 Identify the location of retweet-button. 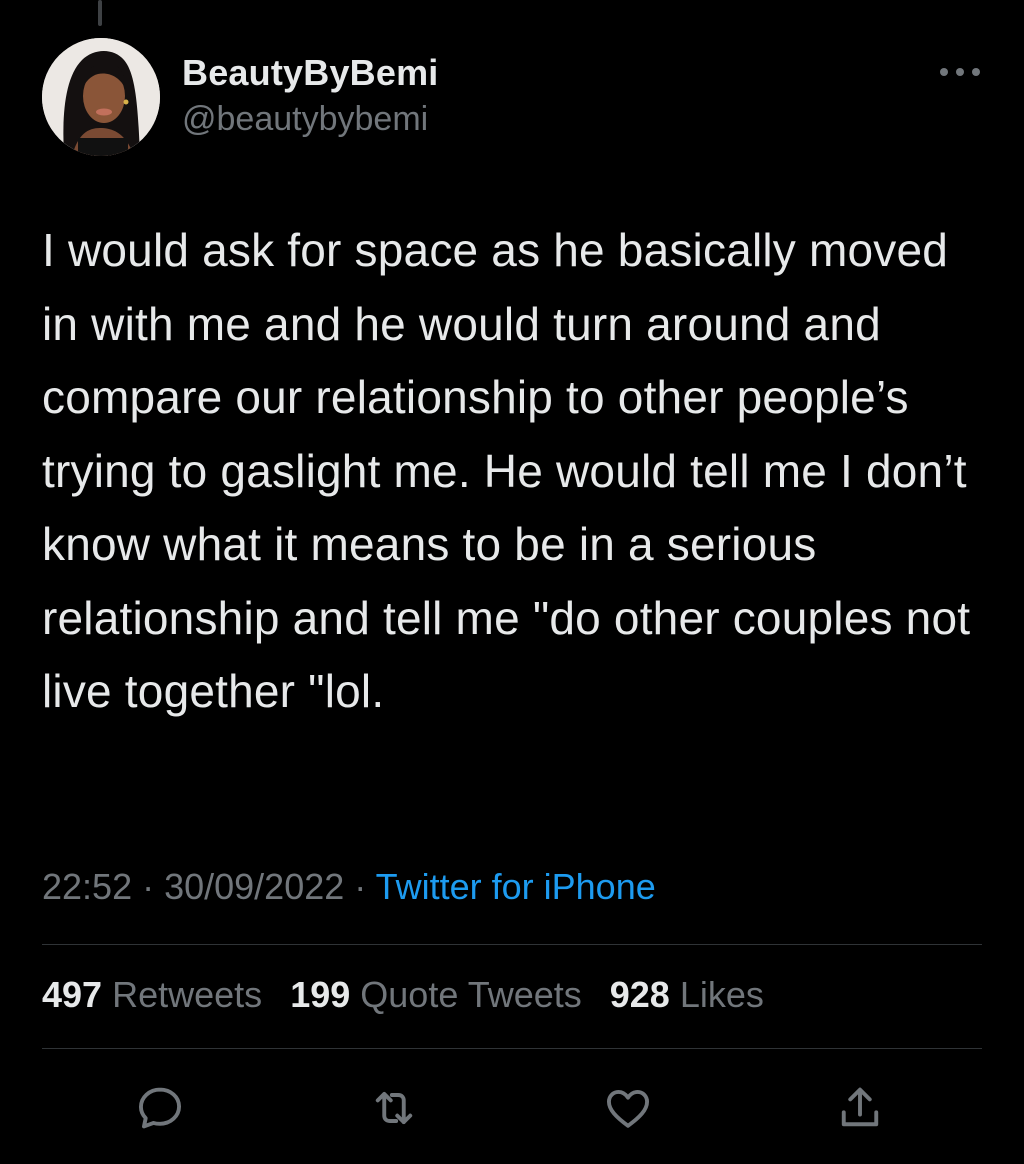
(394, 1108).